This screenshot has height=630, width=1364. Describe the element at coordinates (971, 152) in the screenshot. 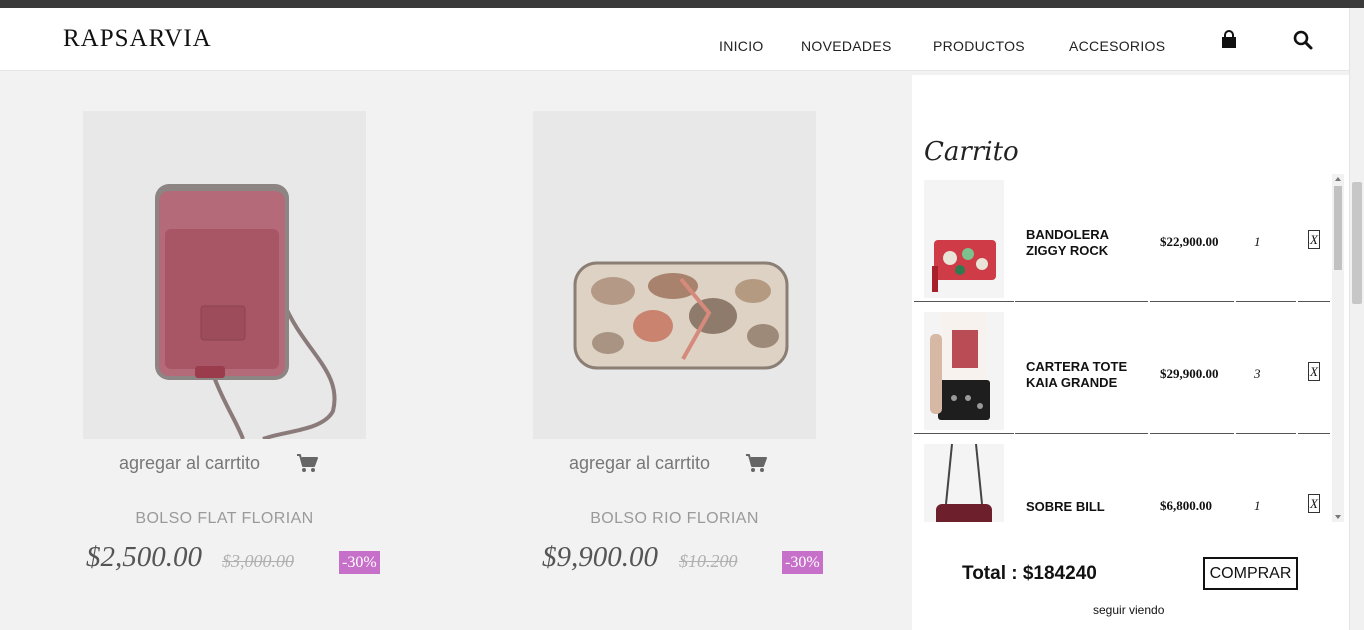

I see `cart-title: Carrito` at that location.